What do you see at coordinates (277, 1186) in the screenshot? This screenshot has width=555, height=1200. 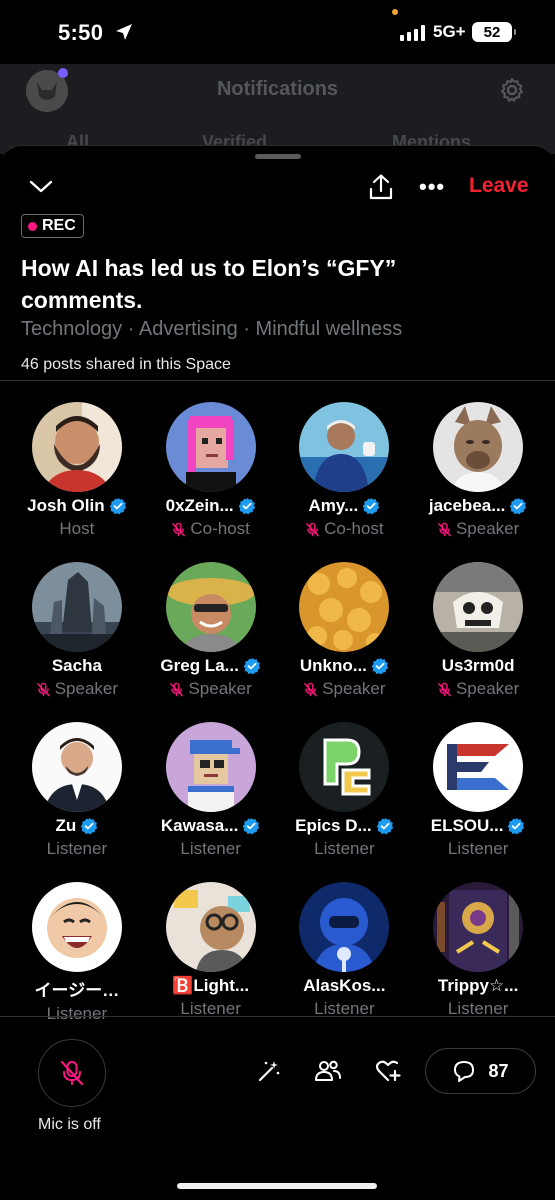 I see `home-indicator` at bounding box center [277, 1186].